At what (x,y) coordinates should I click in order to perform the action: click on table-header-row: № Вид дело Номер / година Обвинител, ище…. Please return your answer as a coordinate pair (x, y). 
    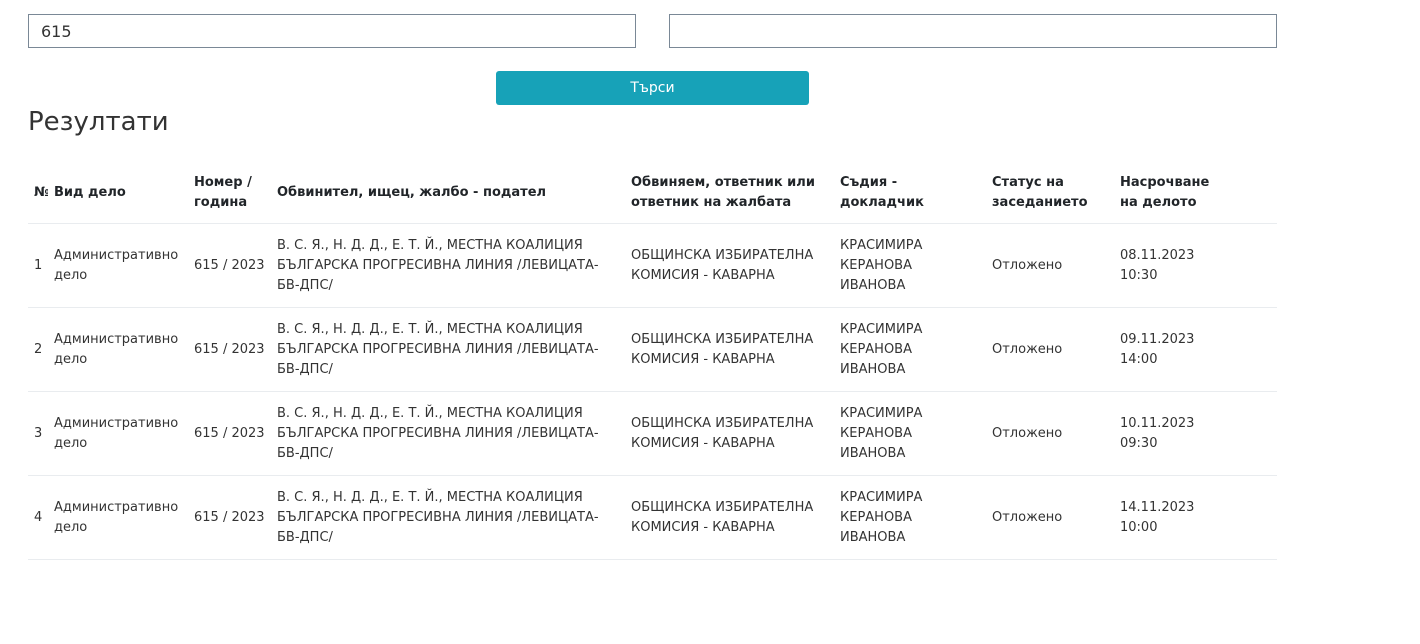
    Looking at the image, I should click on (652, 193).